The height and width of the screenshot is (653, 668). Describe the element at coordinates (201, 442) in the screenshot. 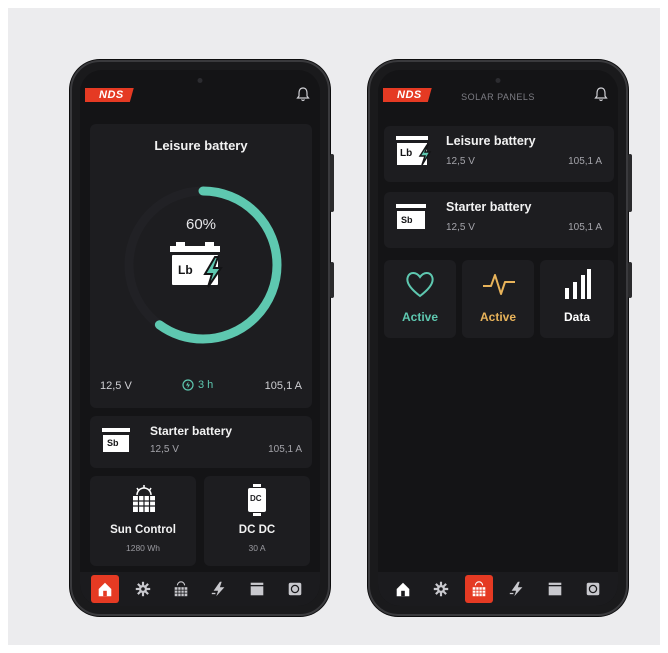

I see `starter-battery-card: Sb Starter battery 12,5 V 105,1 A` at that location.